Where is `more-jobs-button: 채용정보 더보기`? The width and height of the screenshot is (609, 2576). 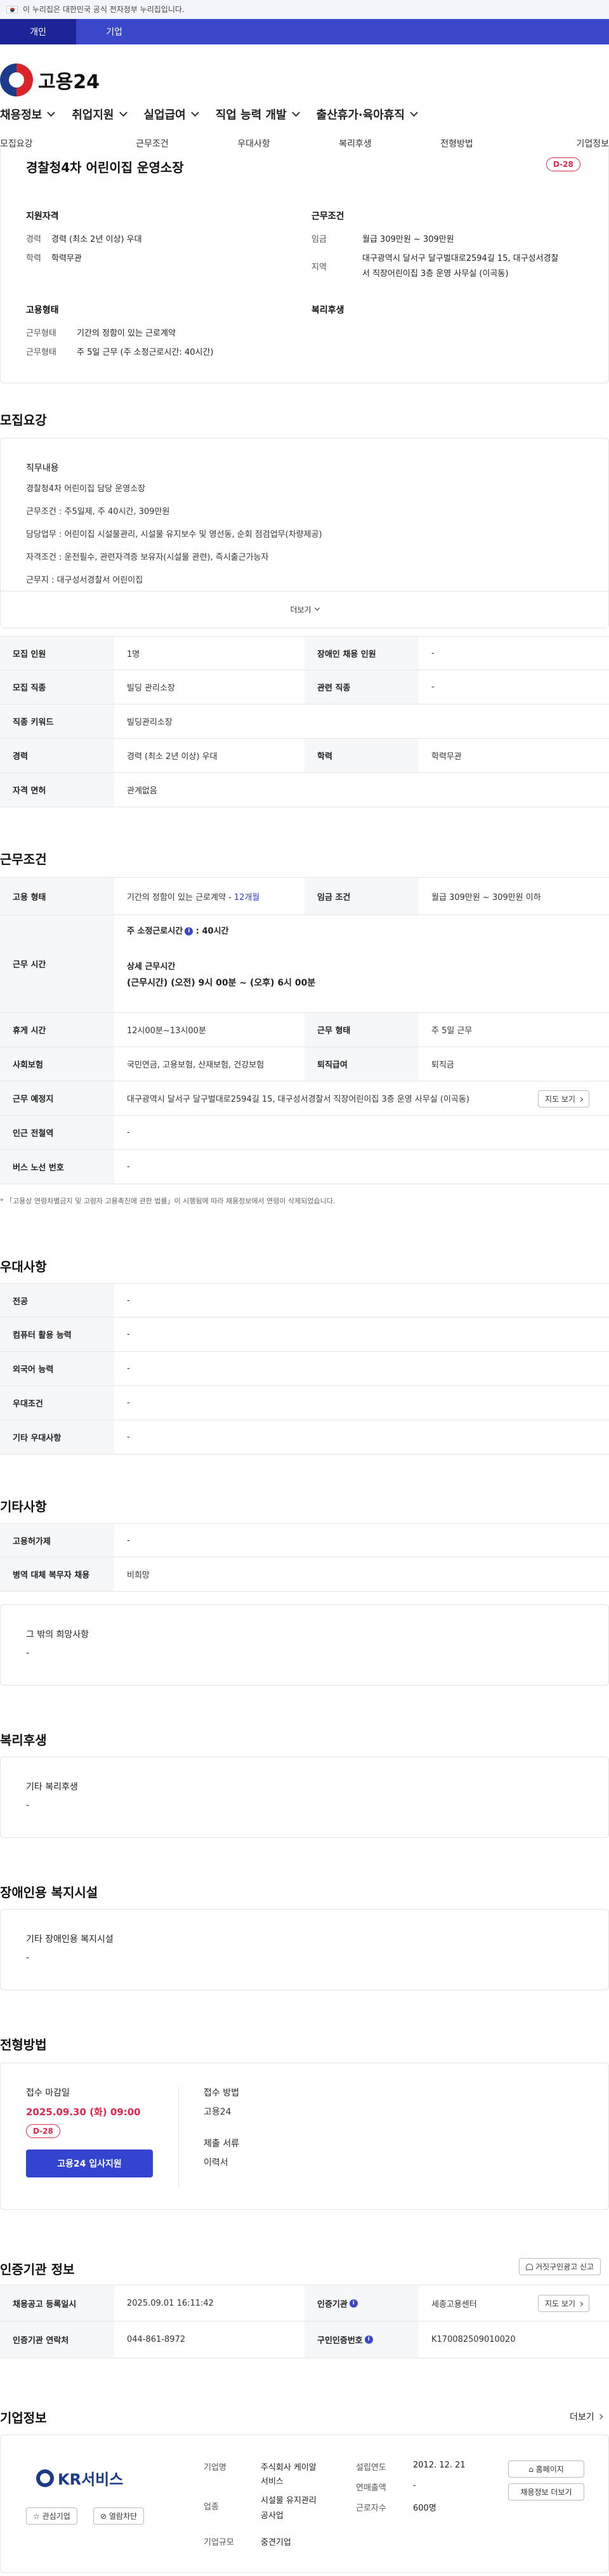 more-jobs-button: 채용정보 더보기 is located at coordinates (546, 2492).